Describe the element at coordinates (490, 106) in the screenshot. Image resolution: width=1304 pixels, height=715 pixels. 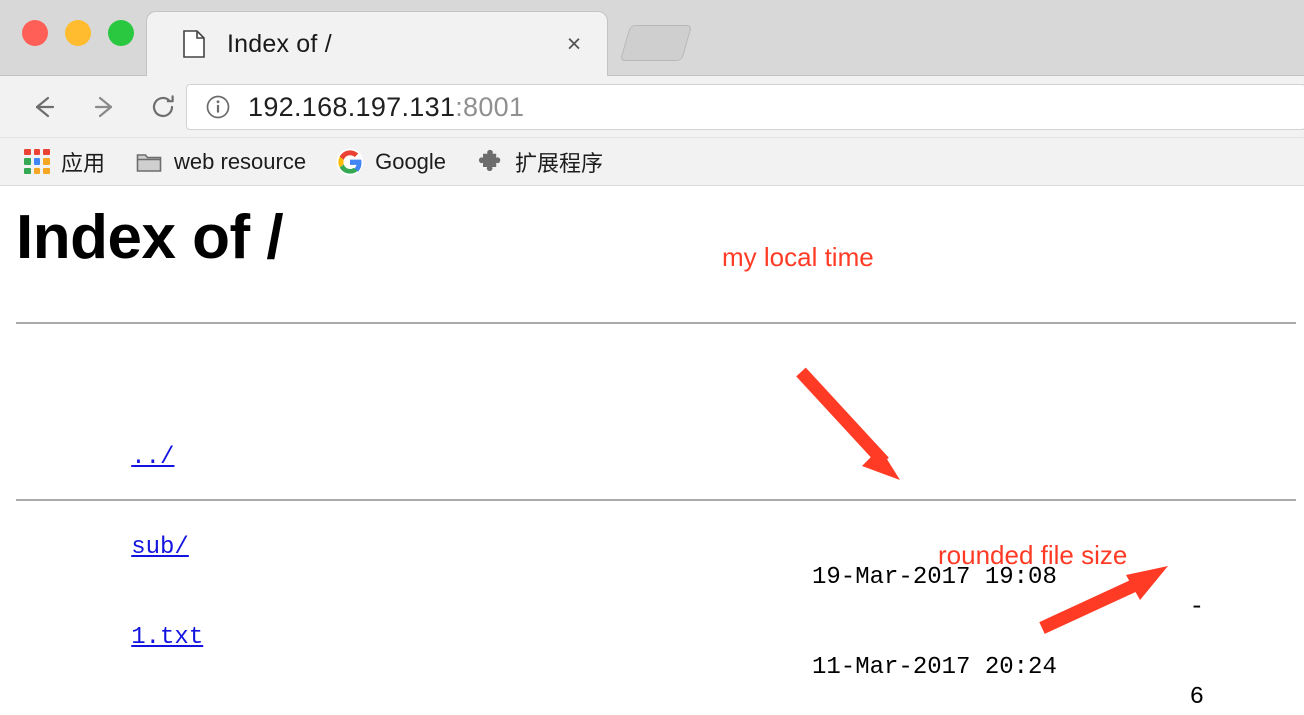
I see `url-port: :8001` at that location.